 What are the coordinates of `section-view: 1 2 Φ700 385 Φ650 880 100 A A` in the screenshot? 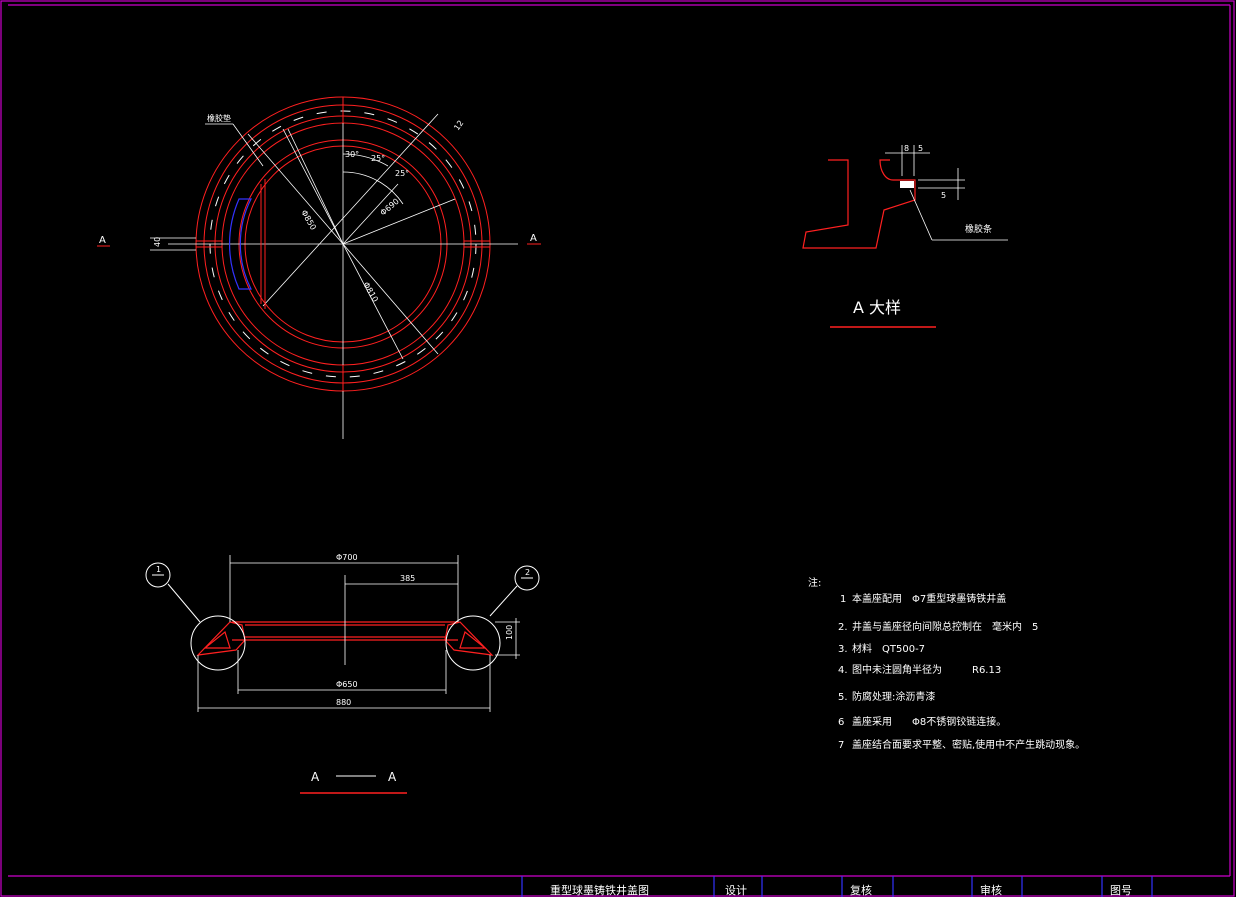 It's located at (342, 673).